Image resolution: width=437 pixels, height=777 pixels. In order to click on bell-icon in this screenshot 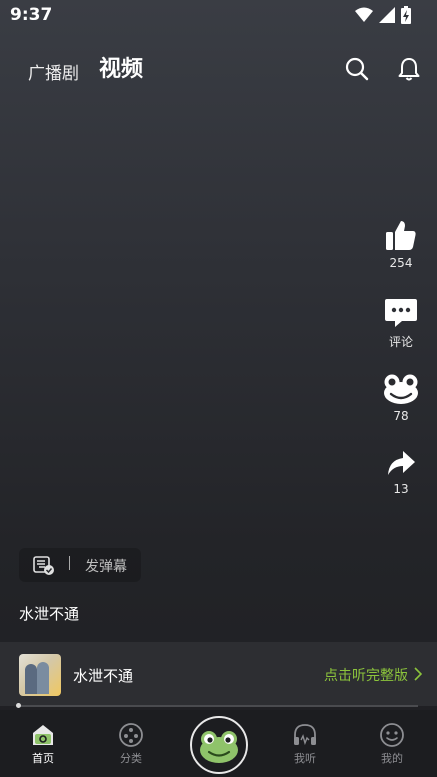, I will do `click(409, 69)`.